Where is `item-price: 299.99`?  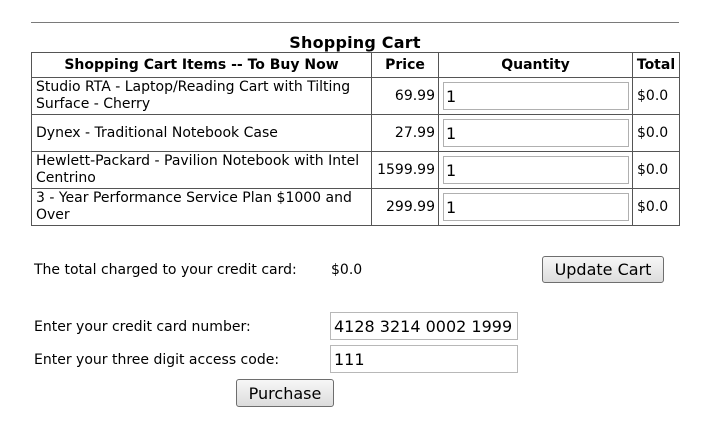 item-price: 299.99 is located at coordinates (405, 207).